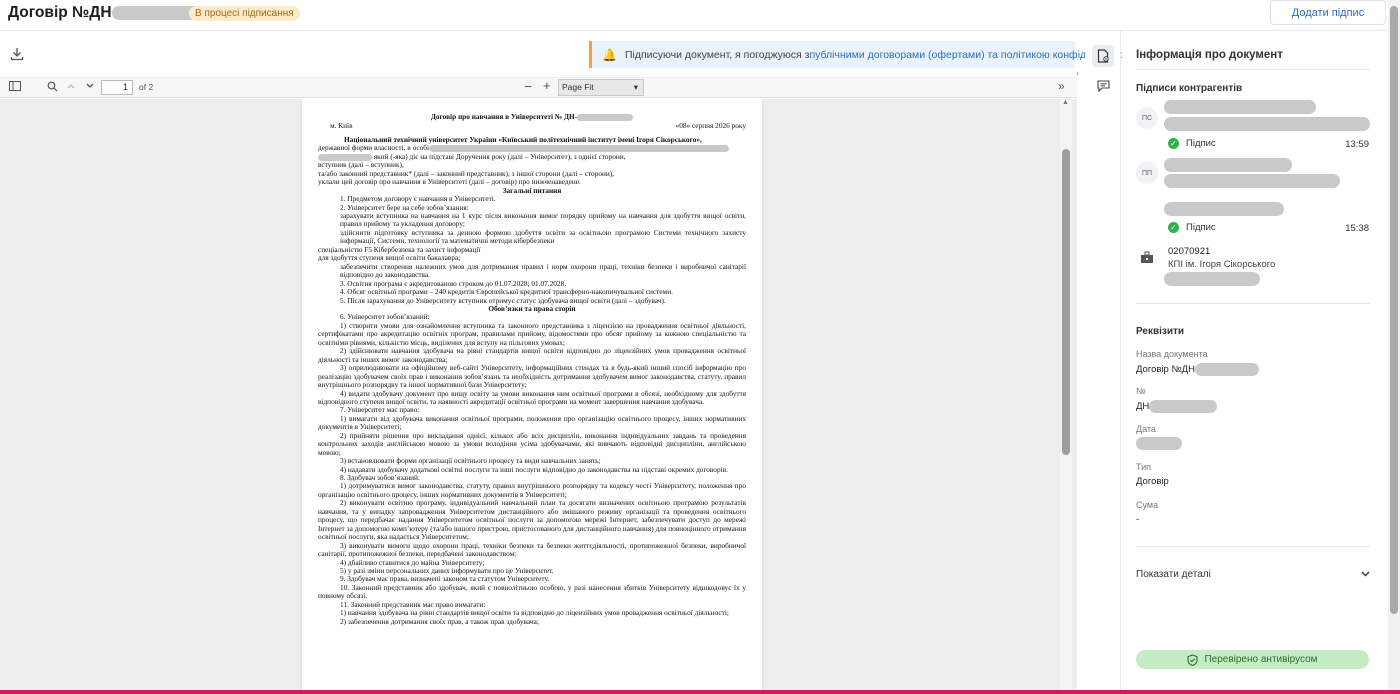 This screenshot has width=1400, height=694. What do you see at coordinates (1066, 302) in the screenshot?
I see `scrollbar-thumb` at bounding box center [1066, 302].